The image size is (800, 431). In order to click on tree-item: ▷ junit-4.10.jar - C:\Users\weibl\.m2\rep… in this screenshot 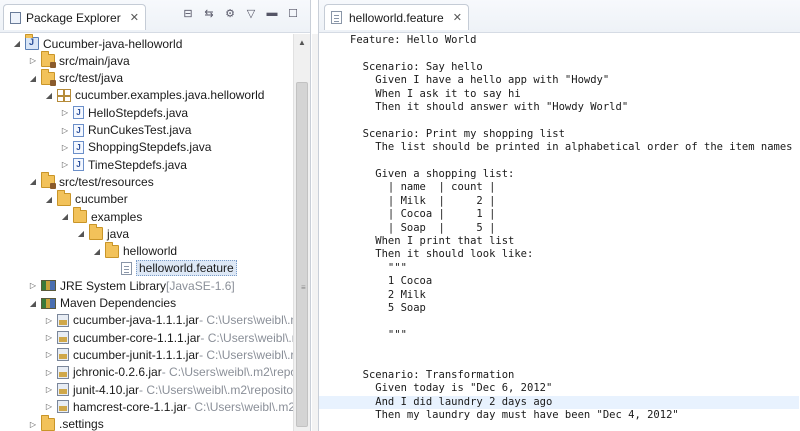, I will do `click(168, 389)`.